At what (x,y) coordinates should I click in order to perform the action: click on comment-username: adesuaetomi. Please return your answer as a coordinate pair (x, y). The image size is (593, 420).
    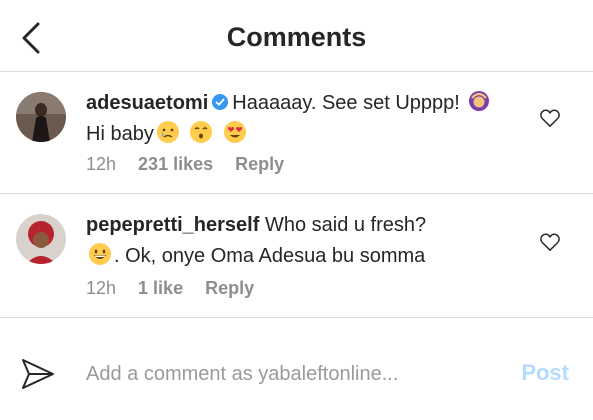
    Looking at the image, I should click on (147, 103).